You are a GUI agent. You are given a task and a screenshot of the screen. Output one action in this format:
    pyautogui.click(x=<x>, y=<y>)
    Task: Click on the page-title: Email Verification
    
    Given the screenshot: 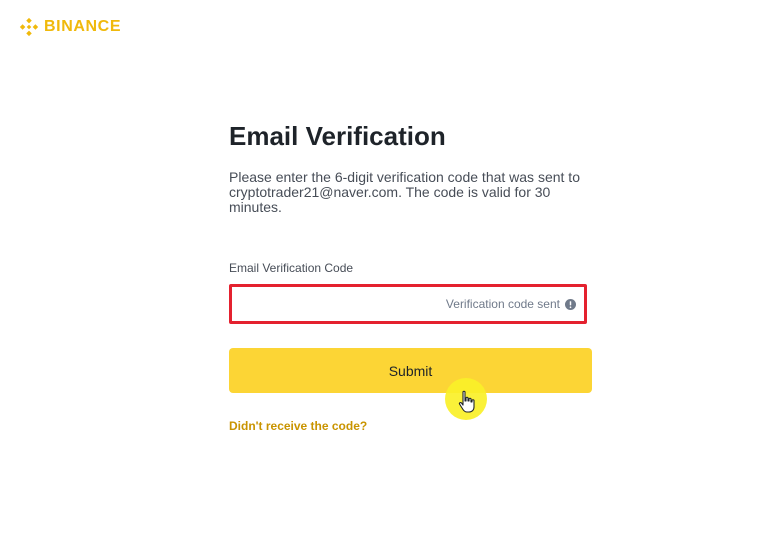 What is the action you would take?
    pyautogui.click(x=337, y=136)
    